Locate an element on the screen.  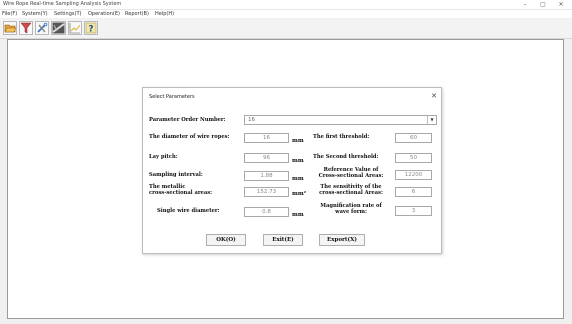
chart-button is located at coordinates (75, 28).